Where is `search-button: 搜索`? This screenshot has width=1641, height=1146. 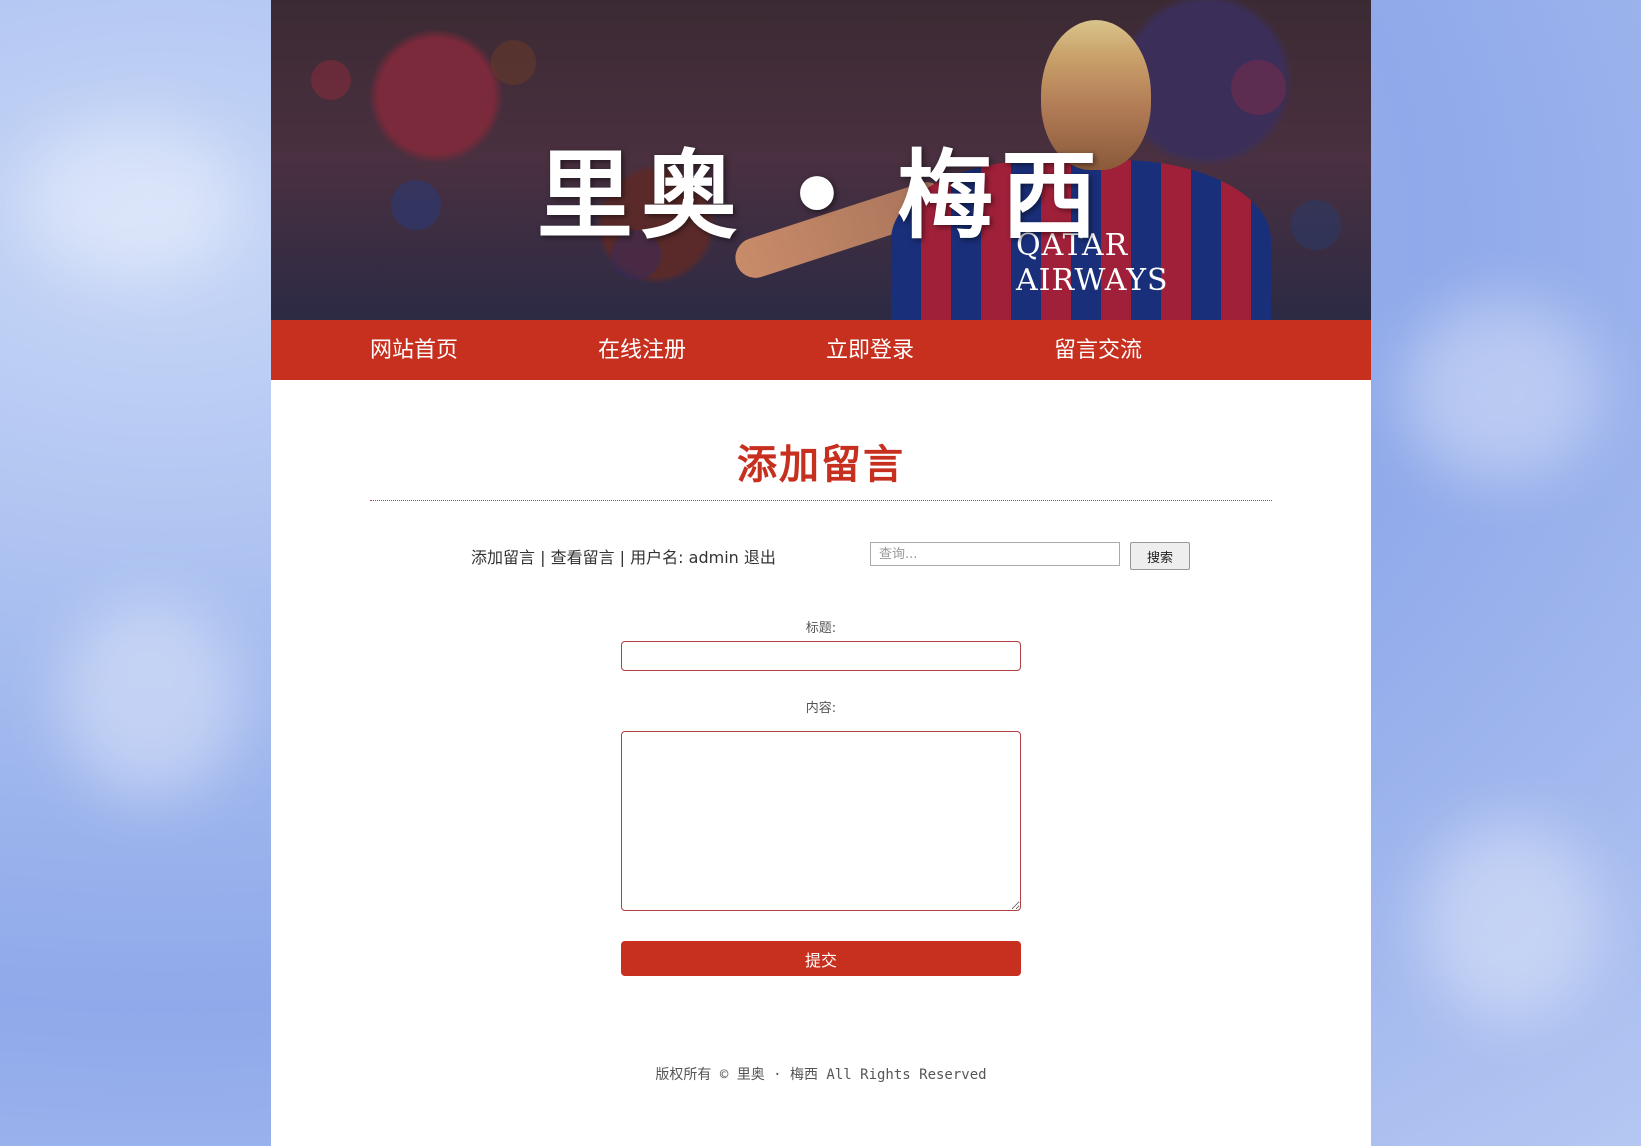
search-button: 搜索 is located at coordinates (1160, 556).